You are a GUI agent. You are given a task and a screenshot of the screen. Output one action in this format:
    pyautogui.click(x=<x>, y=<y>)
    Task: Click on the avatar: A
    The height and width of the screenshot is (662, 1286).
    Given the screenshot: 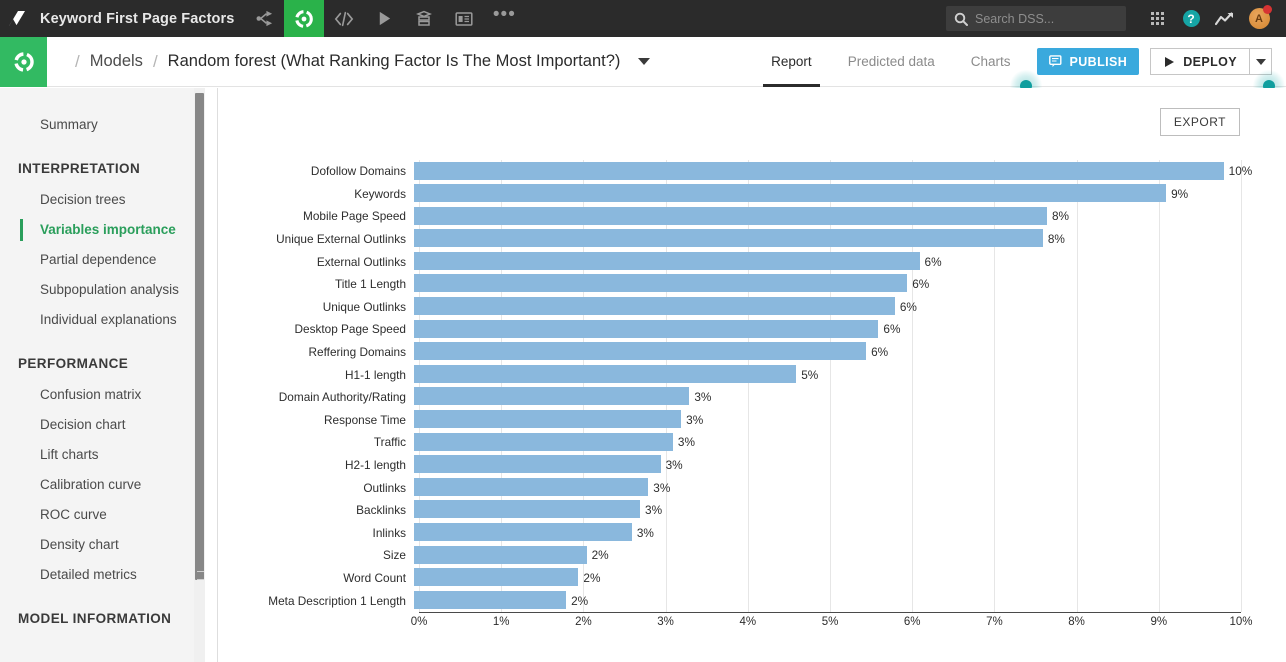 What is the action you would take?
    pyautogui.click(x=1259, y=18)
    